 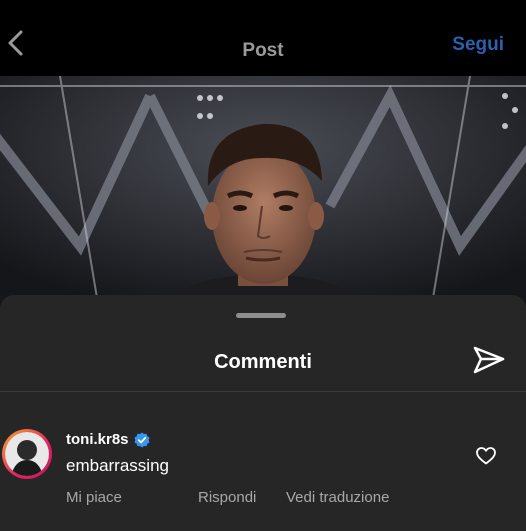 I want to click on page-title: Post, so click(x=263, y=50).